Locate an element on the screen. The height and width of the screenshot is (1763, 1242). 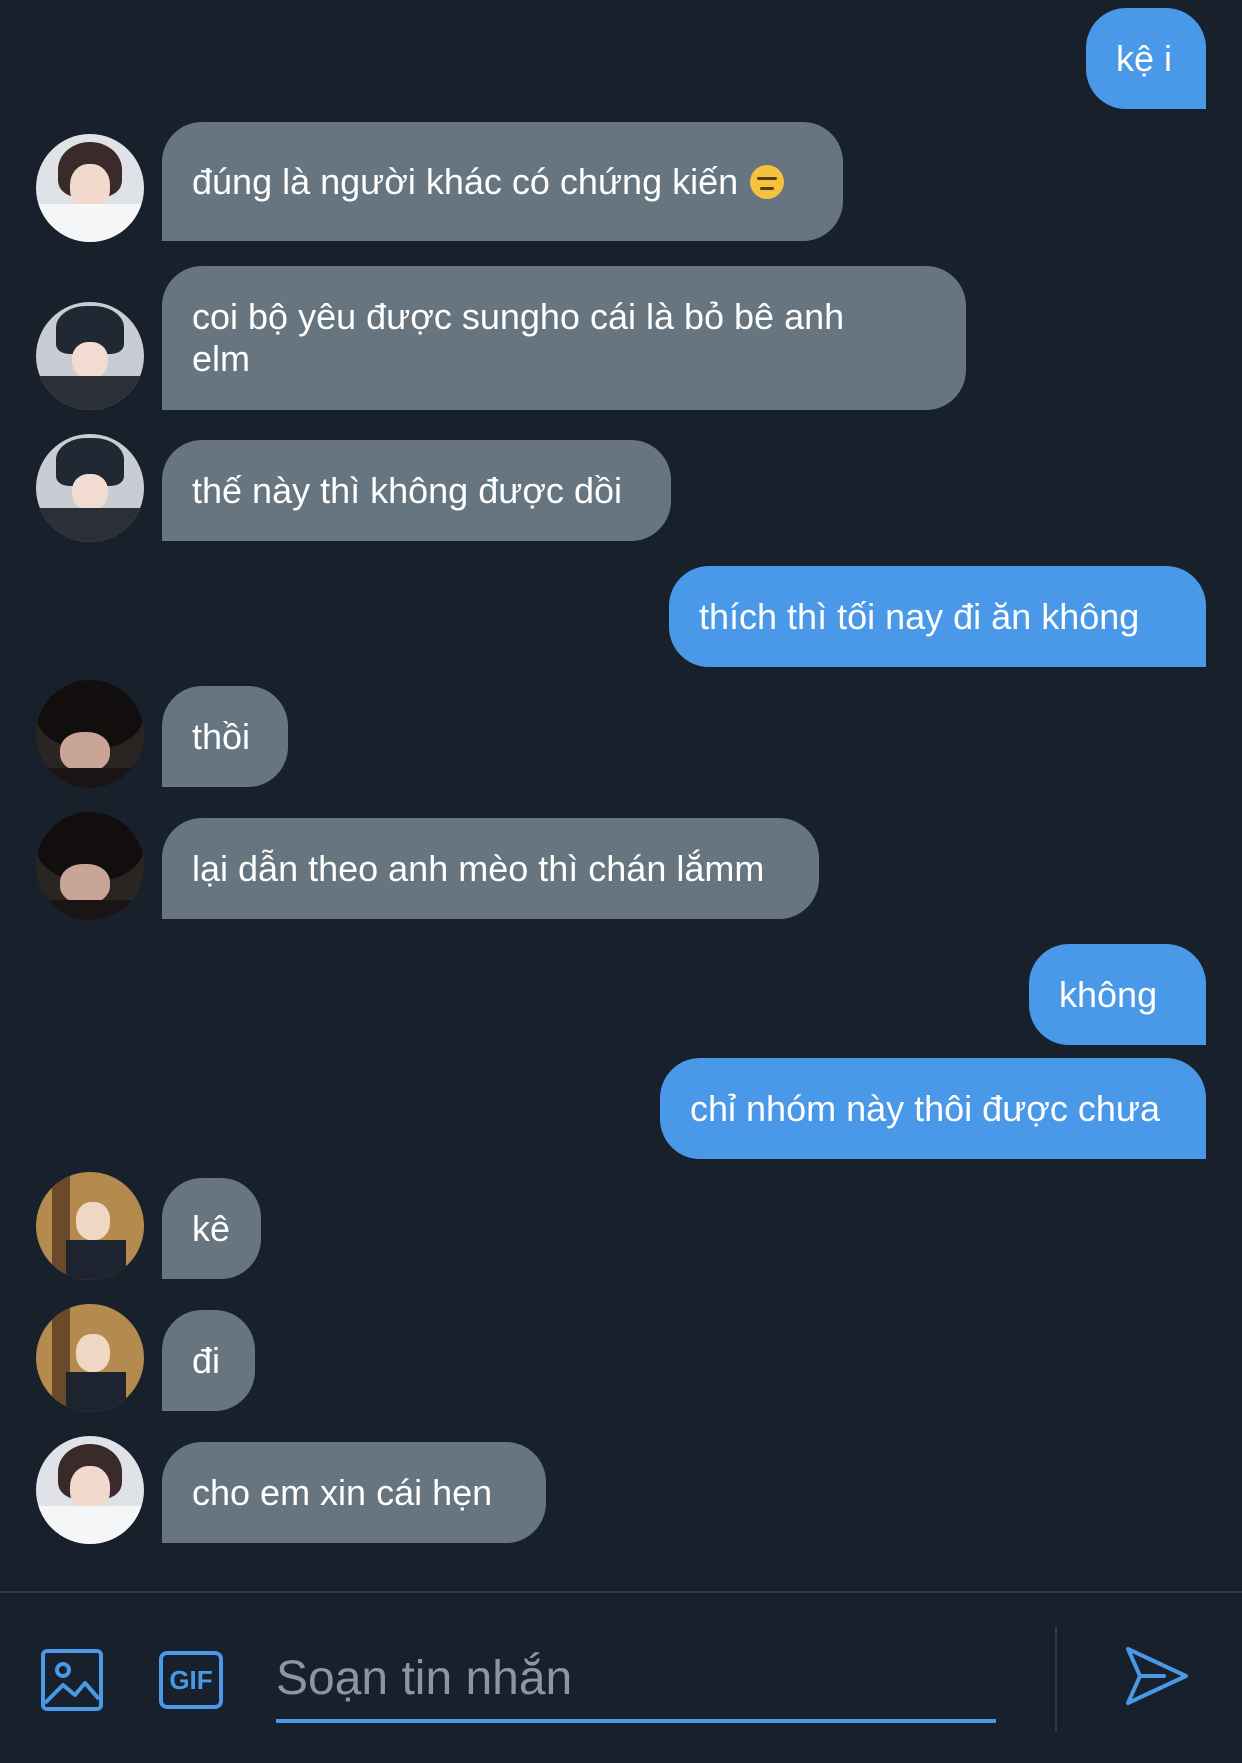
message-text: thế này thì không được dồi is located at coordinates (407, 490).